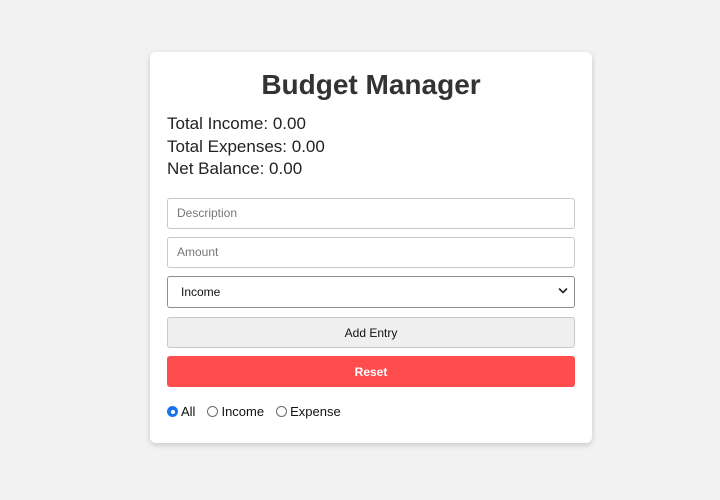 The image size is (720, 500). Describe the element at coordinates (201, 291) in the screenshot. I see `type-select-value: Income` at that location.